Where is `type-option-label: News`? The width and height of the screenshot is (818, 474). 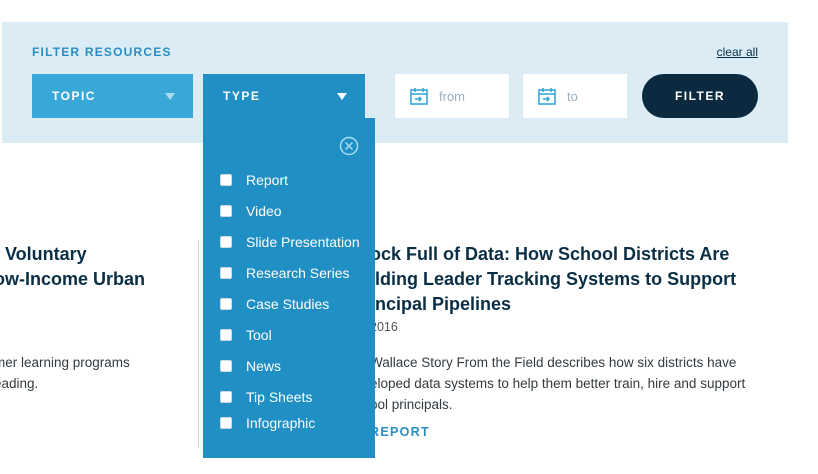
type-option-label: News is located at coordinates (264, 366).